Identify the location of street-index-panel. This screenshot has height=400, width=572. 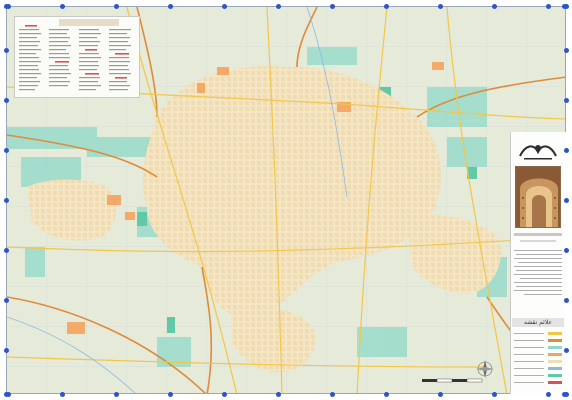
(77, 57).